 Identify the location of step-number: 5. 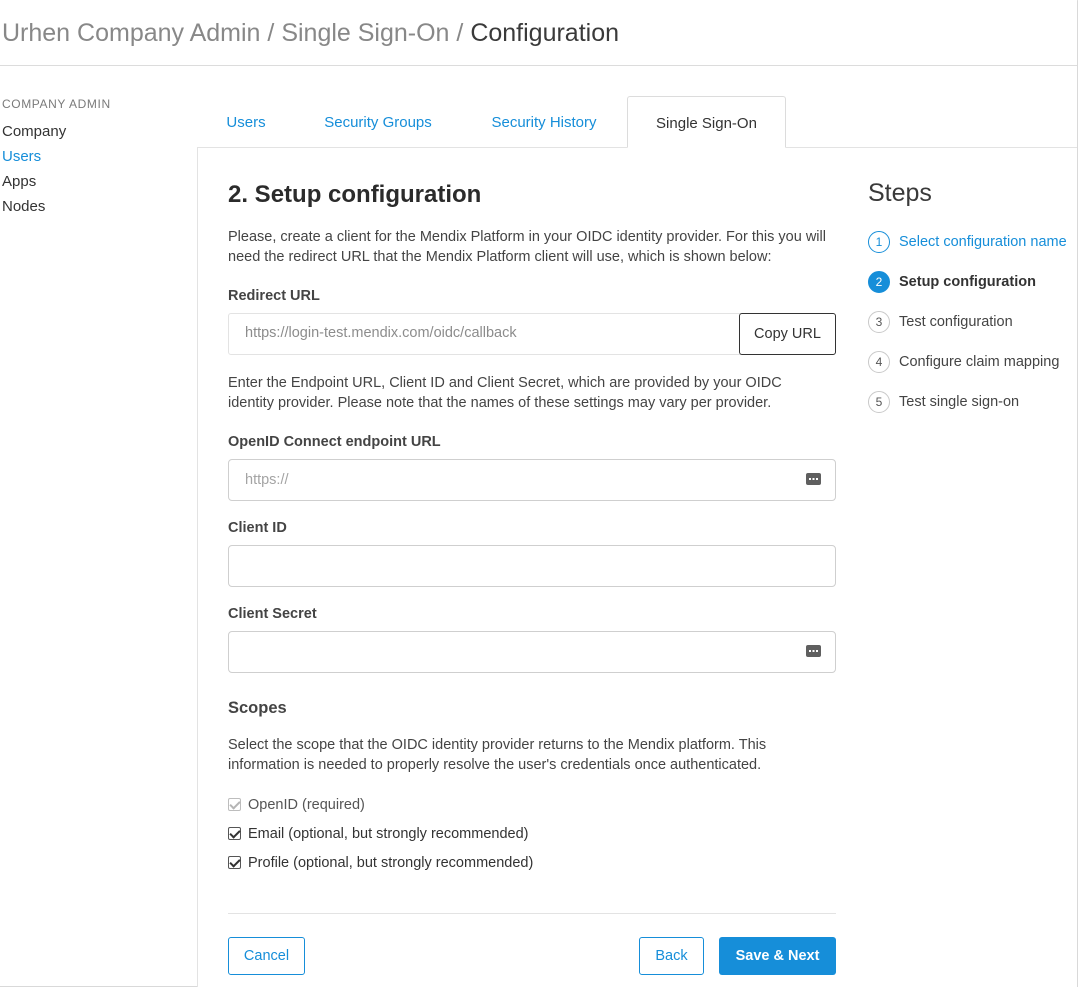
(879, 402).